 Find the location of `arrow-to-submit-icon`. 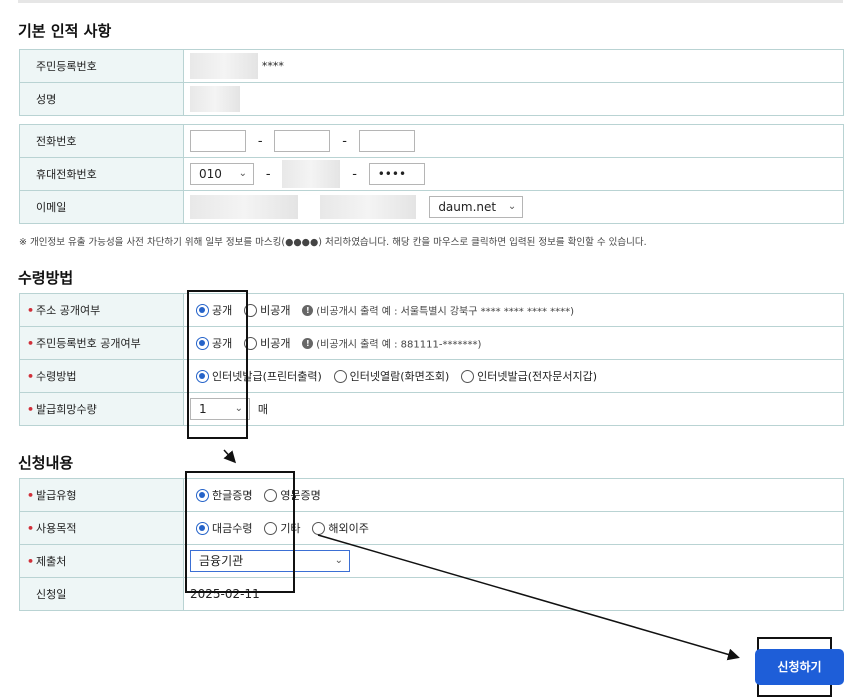

arrow-to-submit-icon is located at coordinates (528, 597).